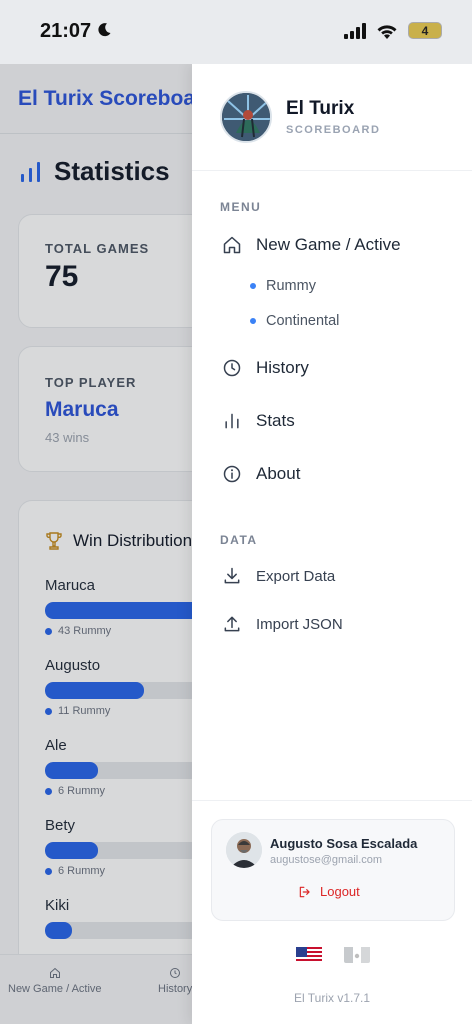 The width and height of the screenshot is (472, 1024). What do you see at coordinates (104, 30) in the screenshot?
I see `moon-icon` at bounding box center [104, 30].